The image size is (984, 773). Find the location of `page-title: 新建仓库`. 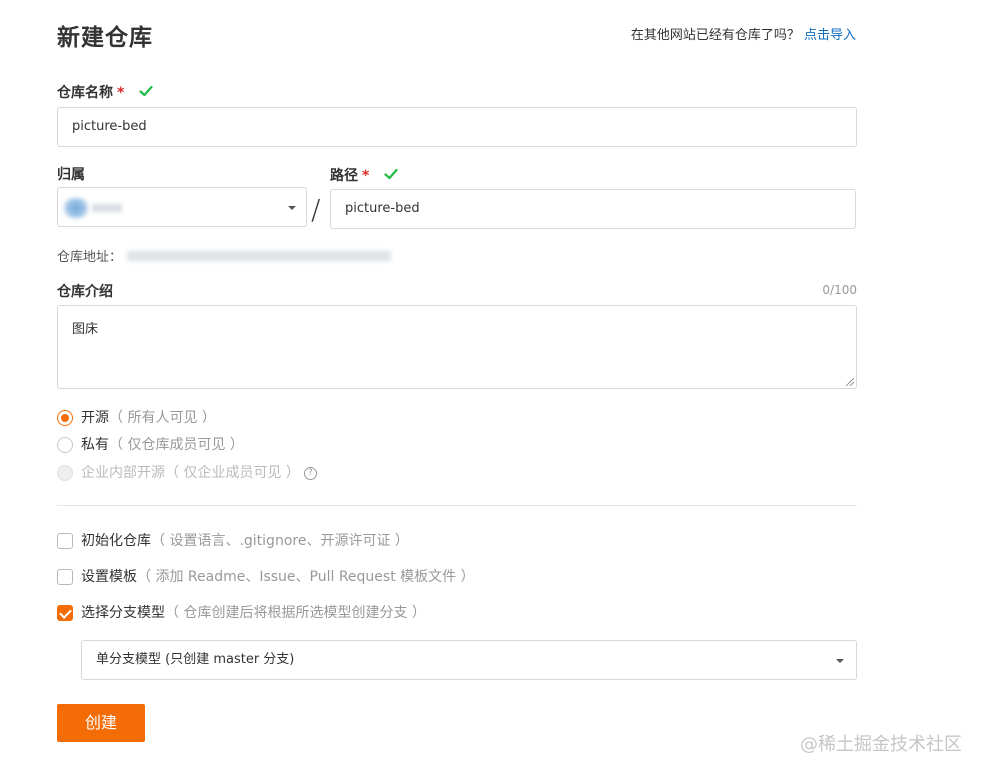

page-title: 新建仓库 is located at coordinates (105, 38).